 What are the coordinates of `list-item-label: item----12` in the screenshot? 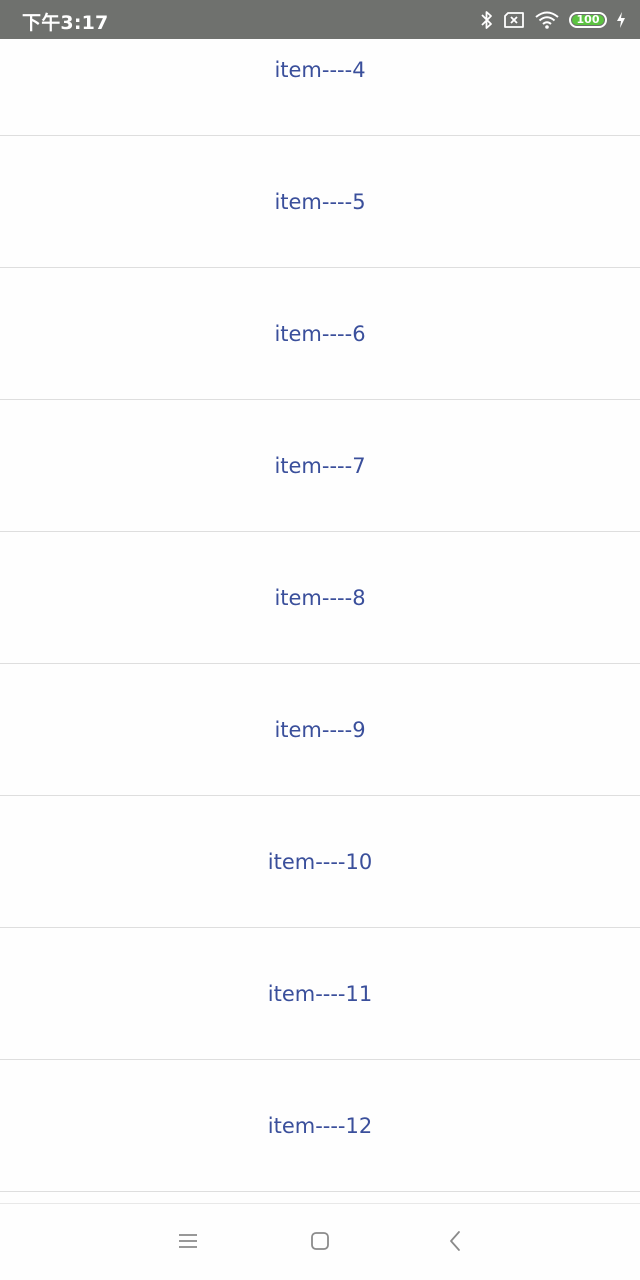 It's located at (320, 1125).